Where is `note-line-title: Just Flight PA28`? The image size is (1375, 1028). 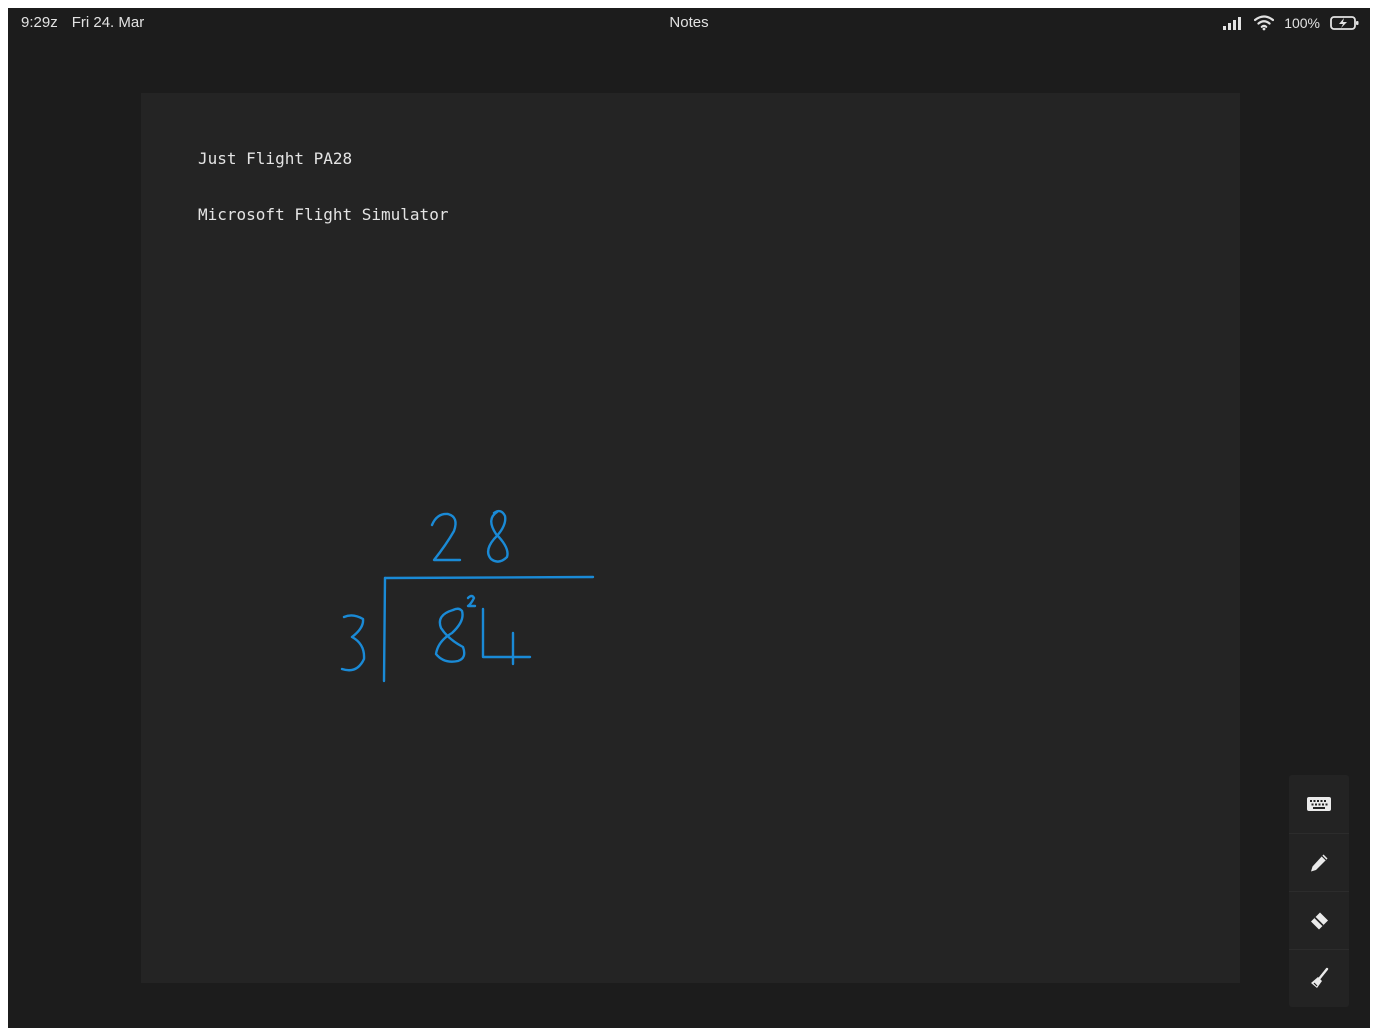 note-line-title: Just Flight PA28 is located at coordinates (275, 158).